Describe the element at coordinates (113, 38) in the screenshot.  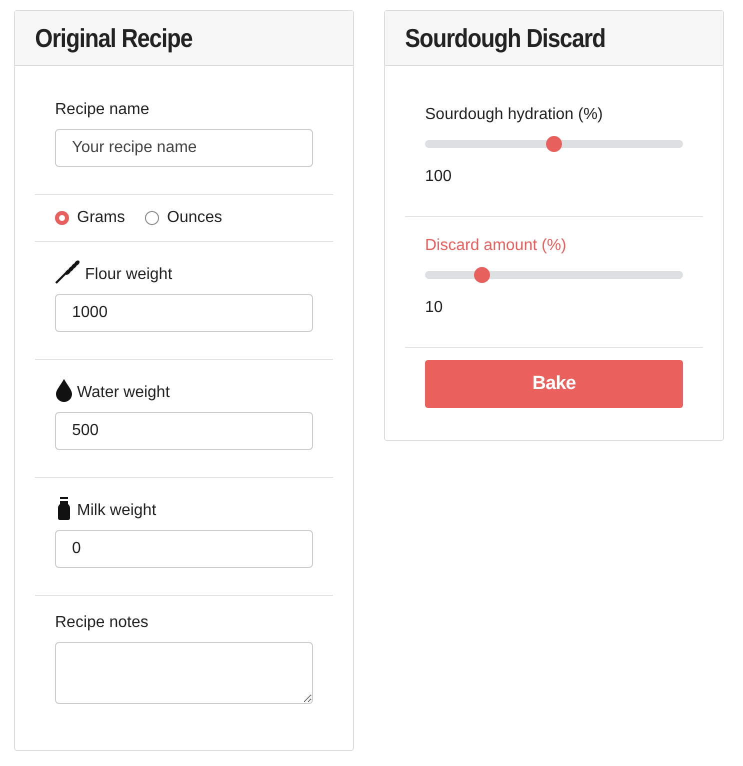
I see `card-title: Original Recipe` at that location.